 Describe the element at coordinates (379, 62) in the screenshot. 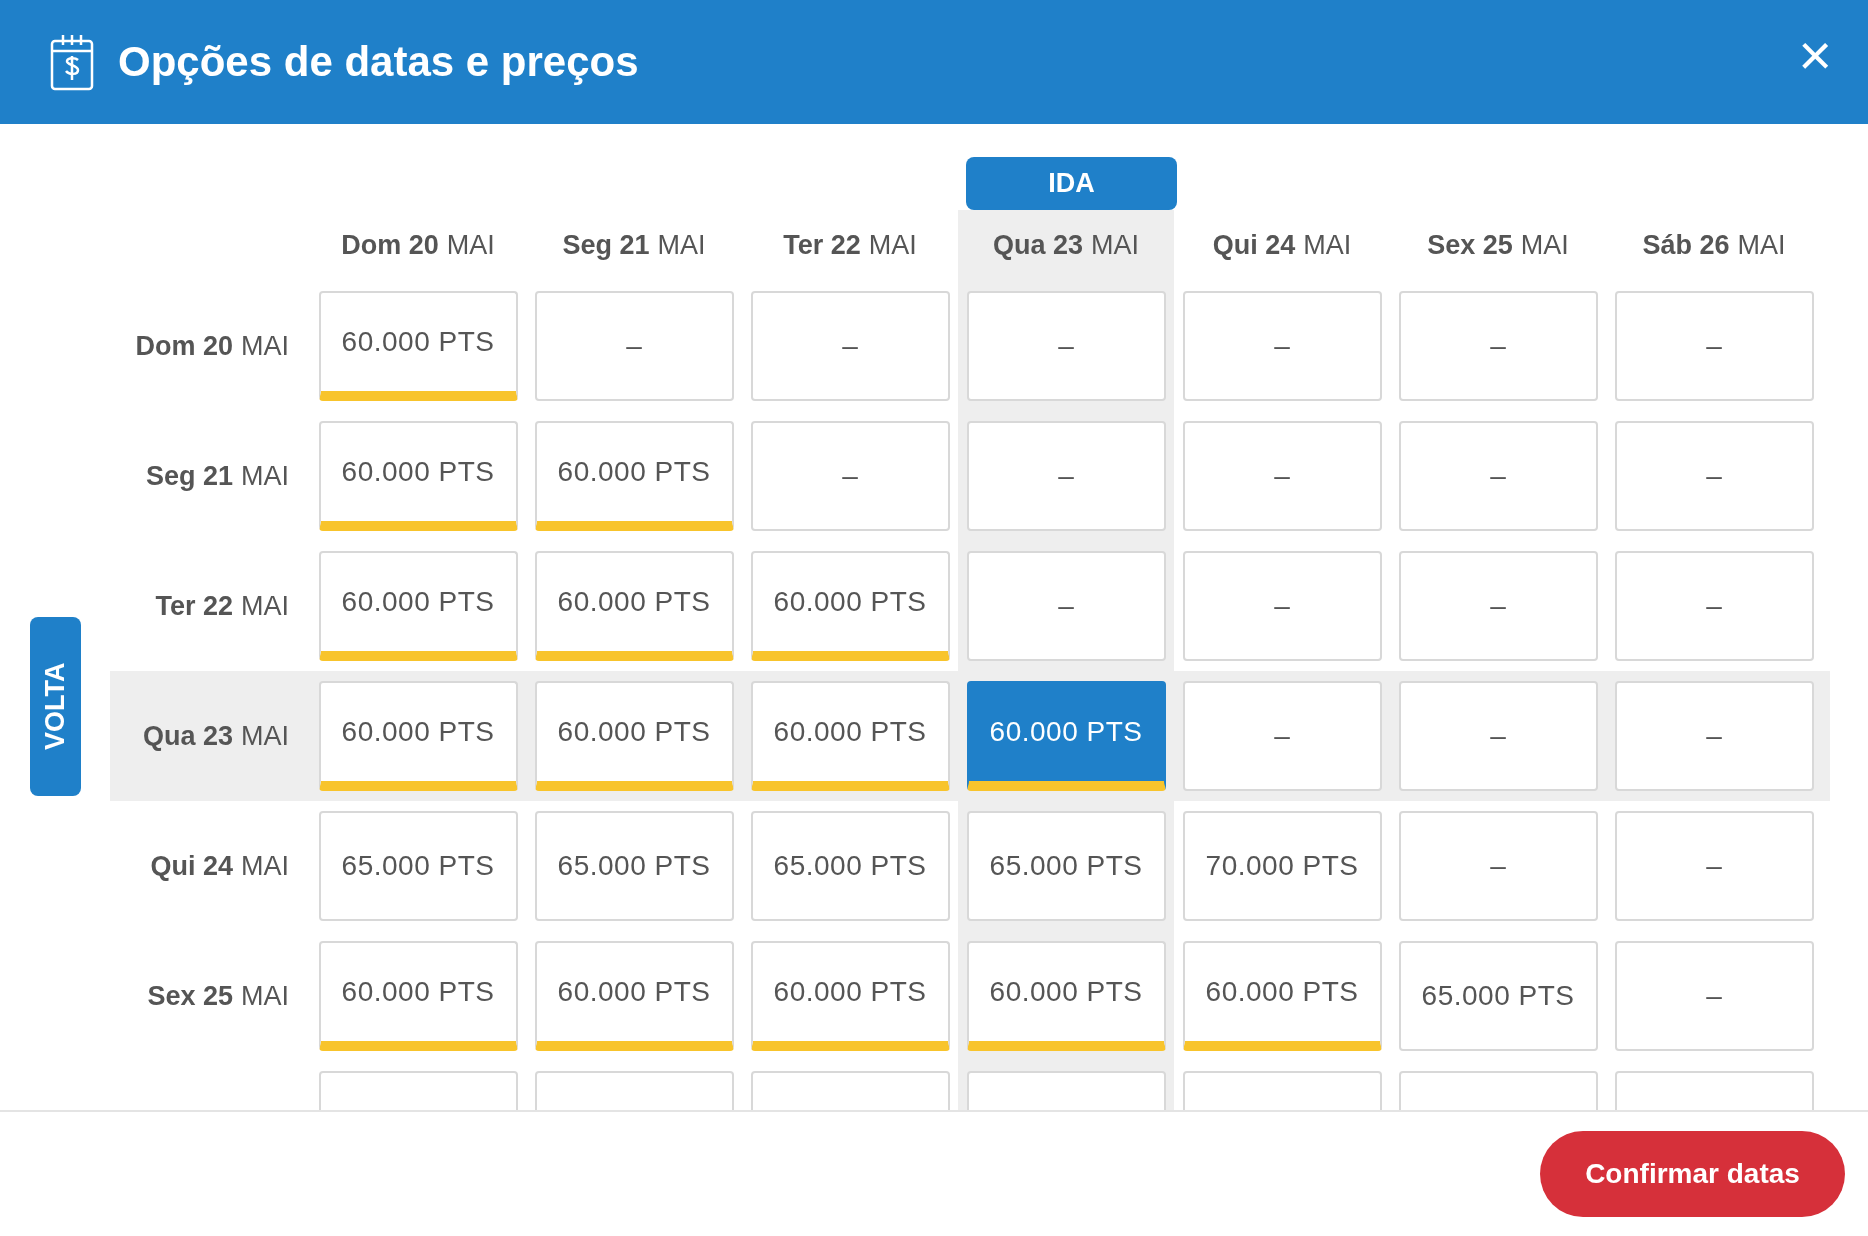

I see `dialog-title: Opções de datas e preços` at that location.